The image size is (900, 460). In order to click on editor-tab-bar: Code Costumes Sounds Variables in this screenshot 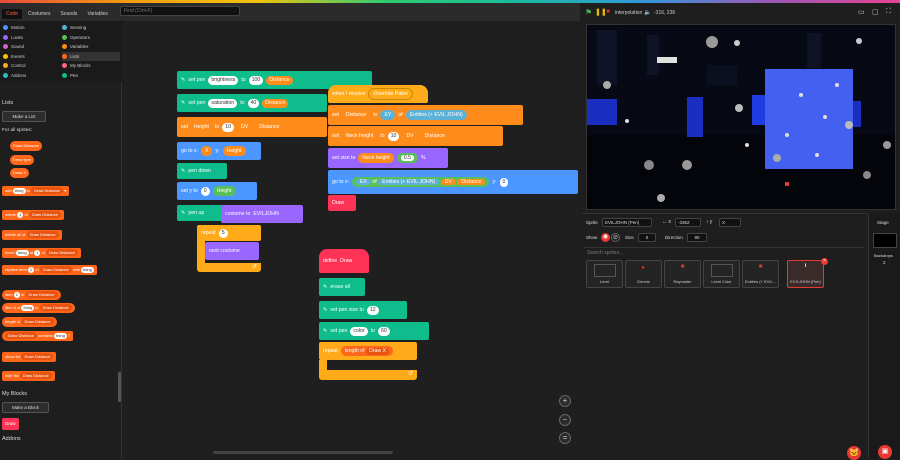, I will do `click(290, 12)`.